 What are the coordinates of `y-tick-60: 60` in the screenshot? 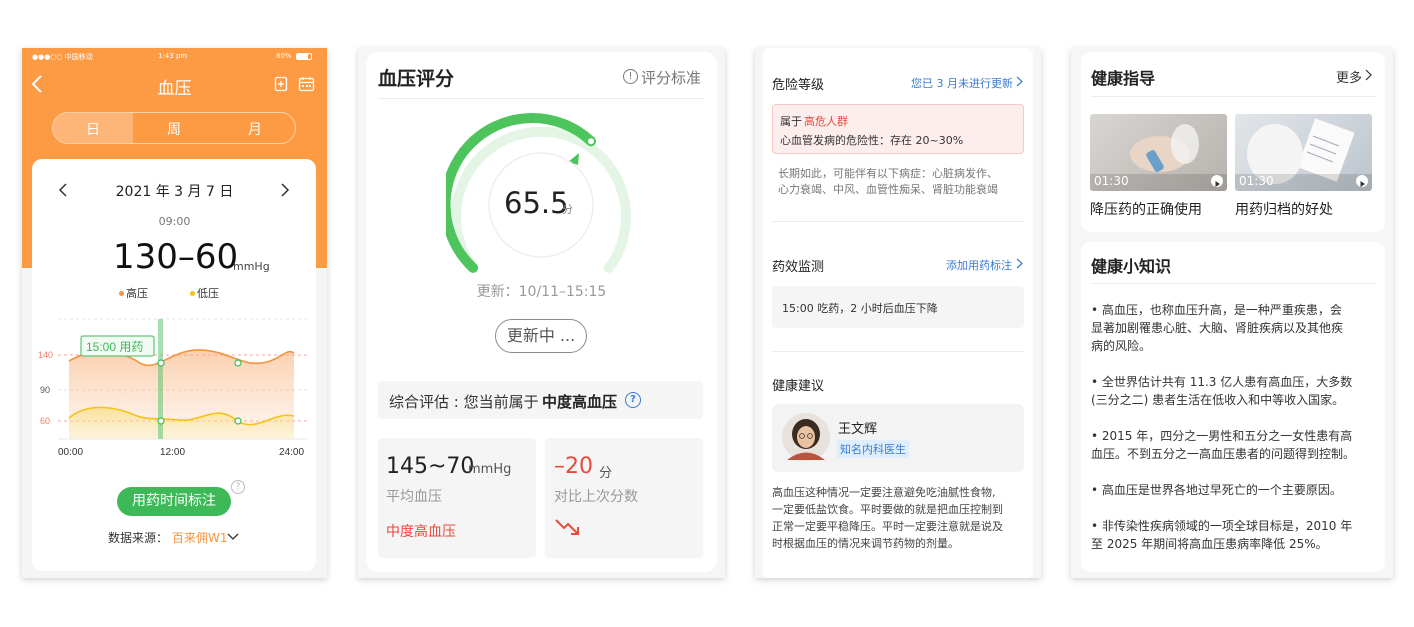 It's located at (45, 421).